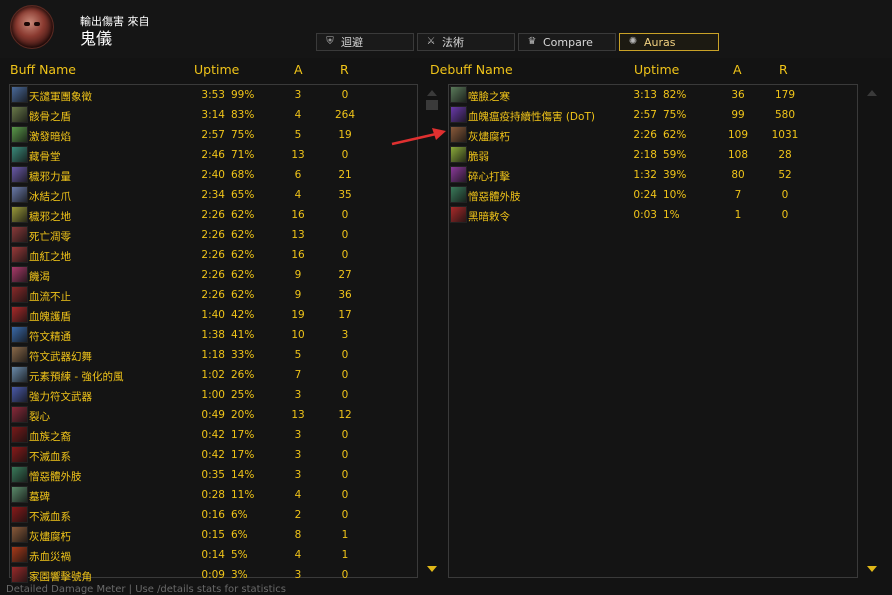 The width and height of the screenshot is (892, 595). I want to click on aura-uptime-time: 2:40, so click(213, 175).